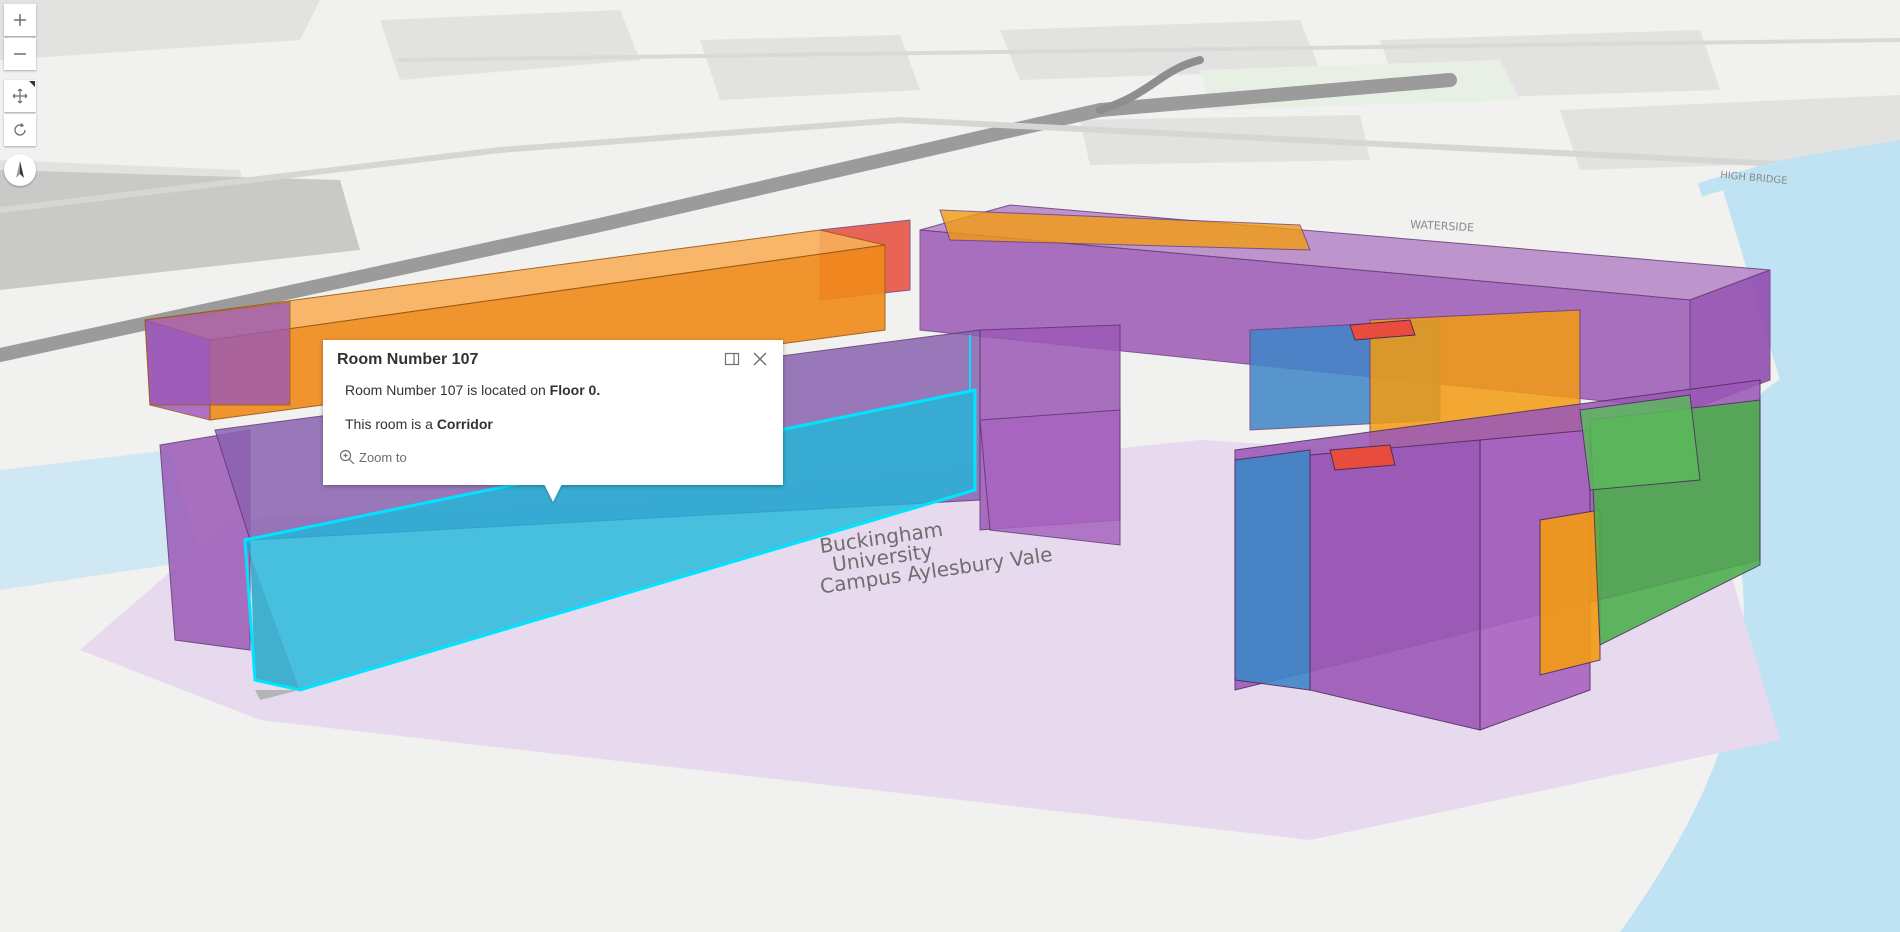  What do you see at coordinates (464, 424) in the screenshot?
I see `popup-room-type-value: Corridor` at bounding box center [464, 424].